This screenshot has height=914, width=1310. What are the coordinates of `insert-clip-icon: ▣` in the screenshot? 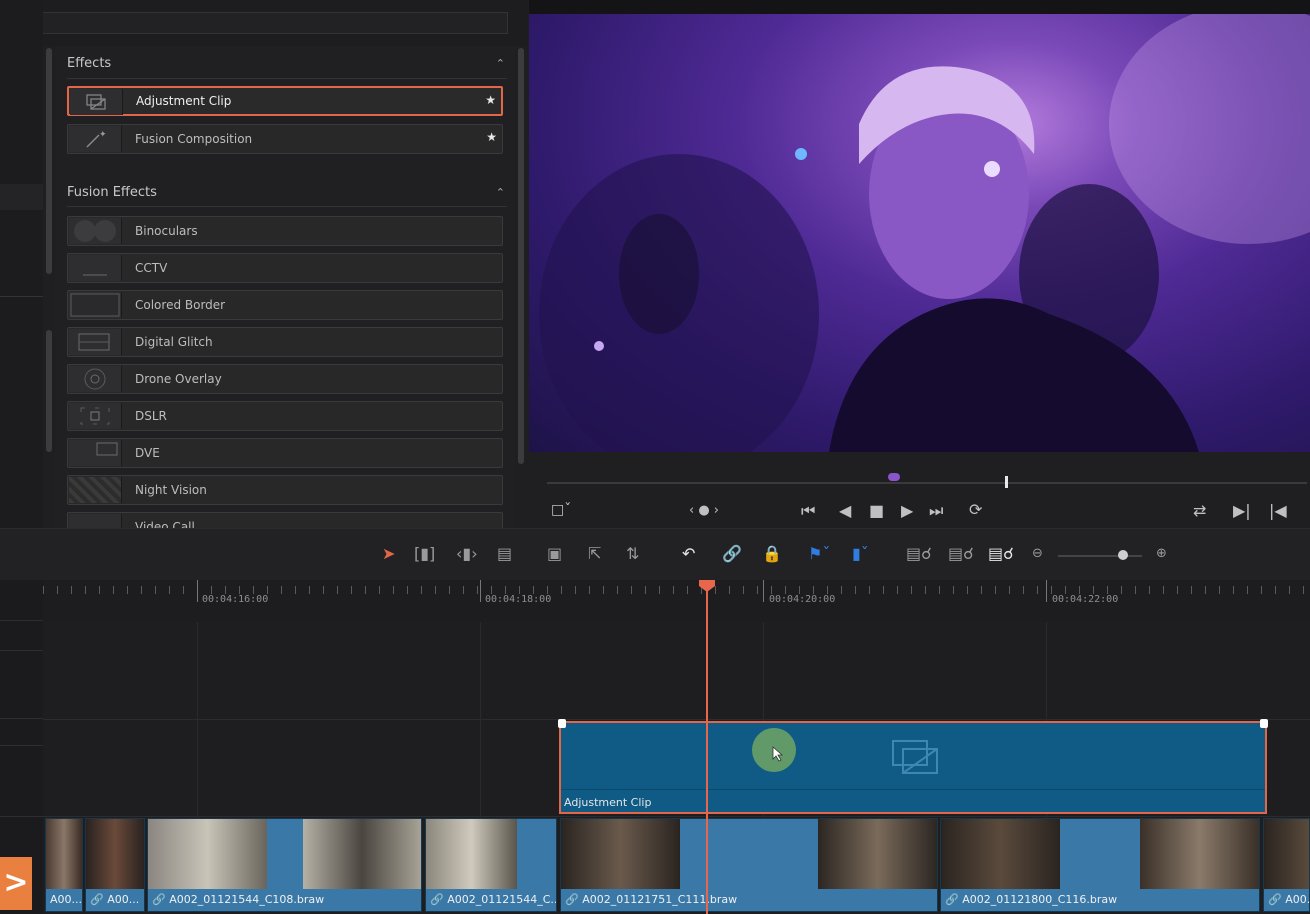 It's located at (554, 553).